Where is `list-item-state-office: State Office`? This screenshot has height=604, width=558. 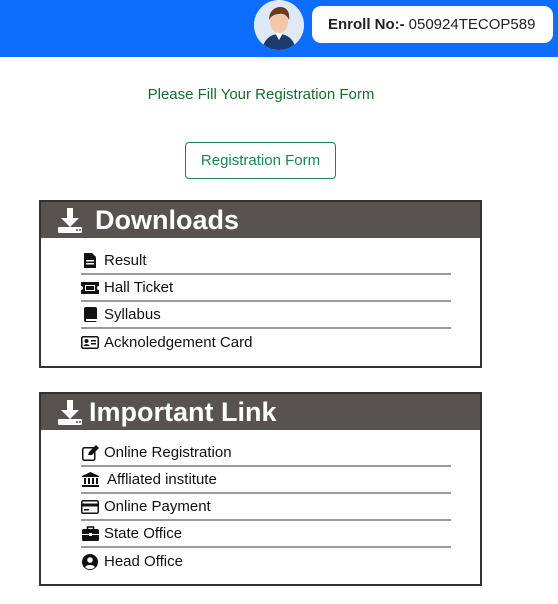 list-item-state-office: State Office is located at coordinates (266, 534).